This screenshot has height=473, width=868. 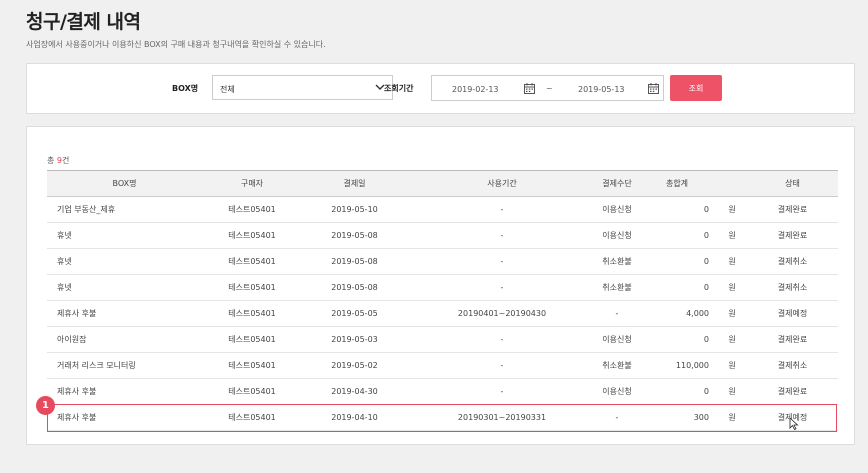 What do you see at coordinates (601, 89) in the screenshot?
I see `date-to-input: 2019-05-13` at bounding box center [601, 89].